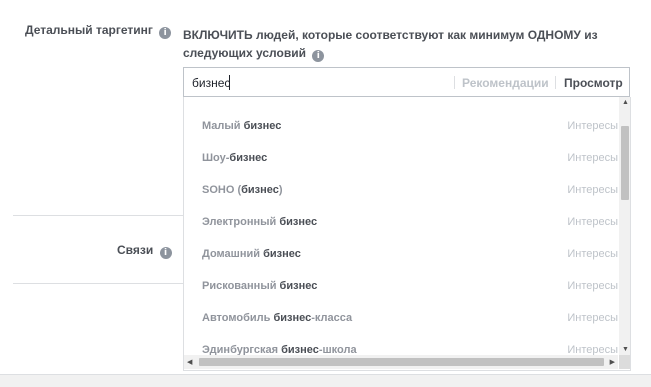 Image resolution: width=651 pixels, height=387 pixels. Describe the element at coordinates (505, 83) in the screenshot. I see `tab-recommendations: Рекомендации` at that location.